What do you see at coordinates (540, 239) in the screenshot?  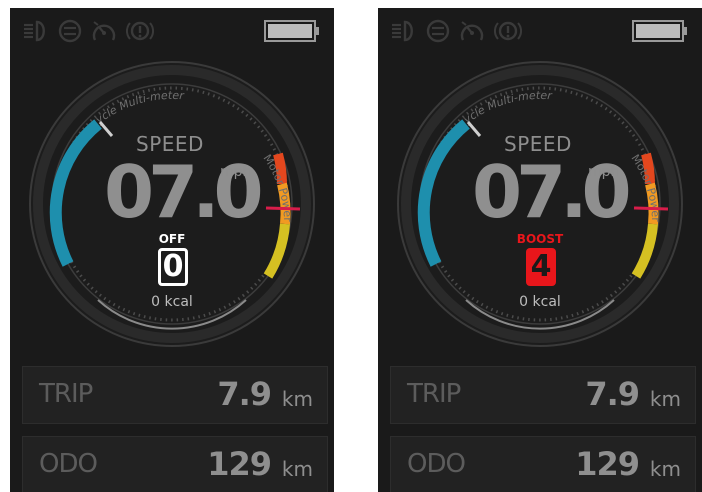 I see `assist-mode-label: BOOST` at bounding box center [540, 239].